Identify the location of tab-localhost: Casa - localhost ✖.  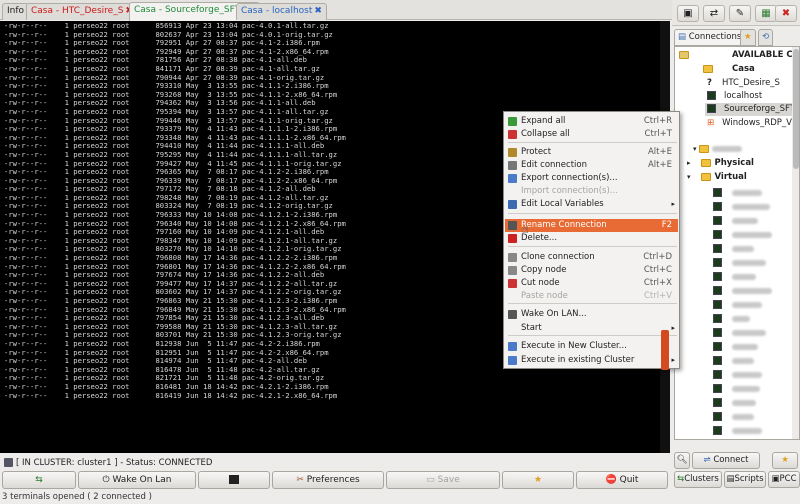
(281, 11).